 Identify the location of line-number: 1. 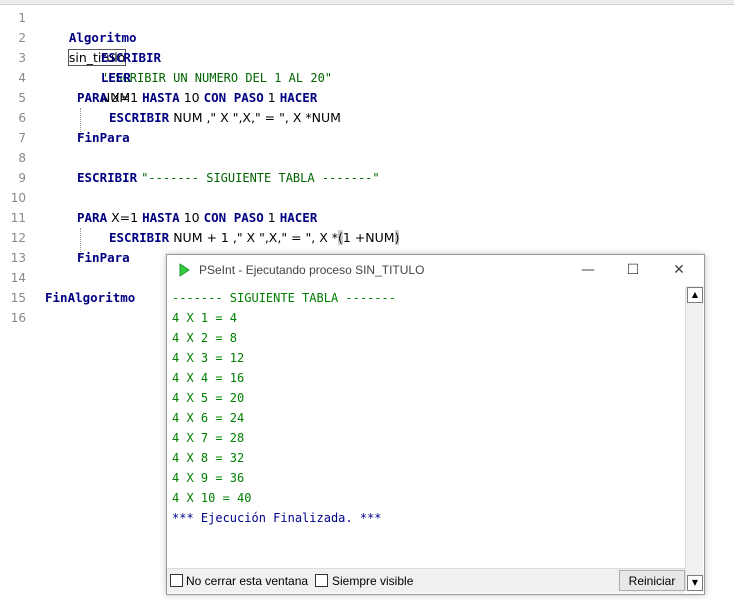
(22, 18).